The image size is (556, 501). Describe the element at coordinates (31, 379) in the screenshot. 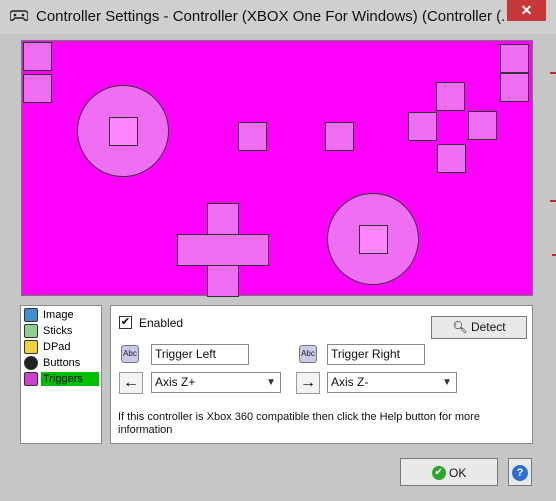

I see `triggers-icon` at that location.